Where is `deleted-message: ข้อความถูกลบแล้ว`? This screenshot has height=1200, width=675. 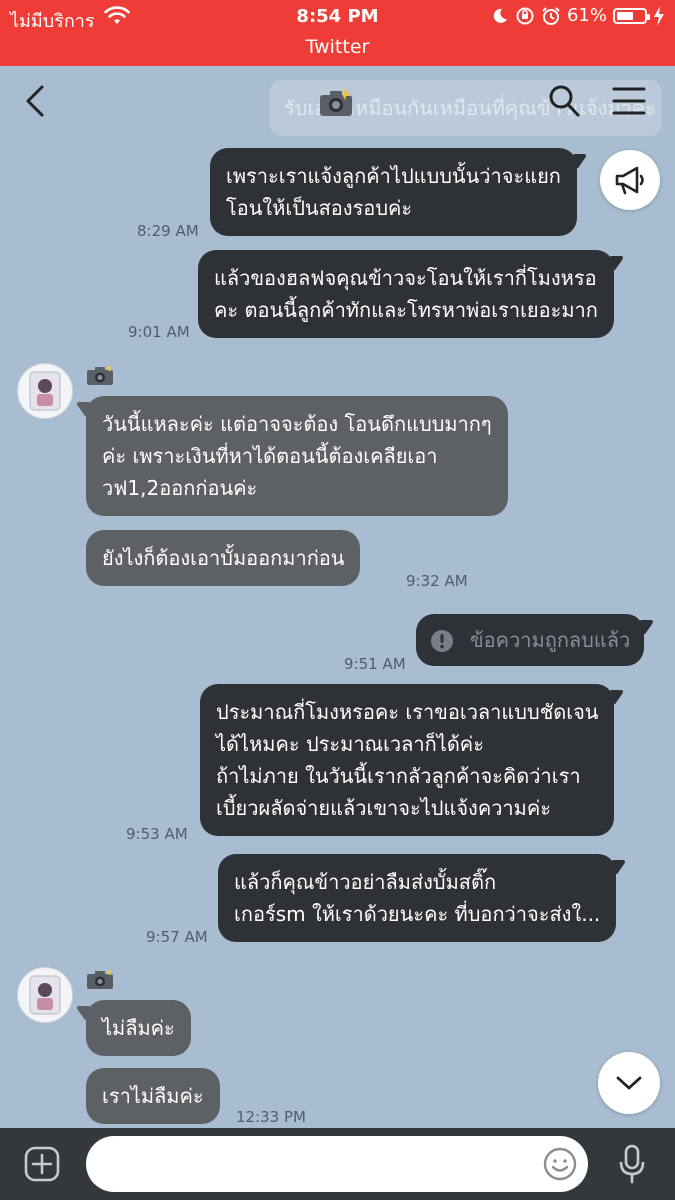 deleted-message: ข้อความถูกลบแล้ว is located at coordinates (530, 640).